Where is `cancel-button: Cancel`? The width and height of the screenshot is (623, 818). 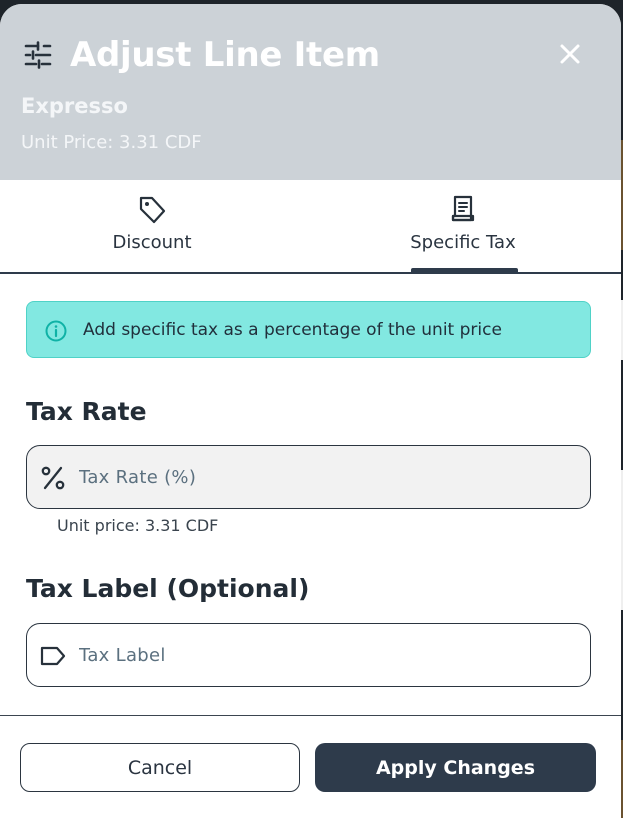 cancel-button: Cancel is located at coordinates (160, 767).